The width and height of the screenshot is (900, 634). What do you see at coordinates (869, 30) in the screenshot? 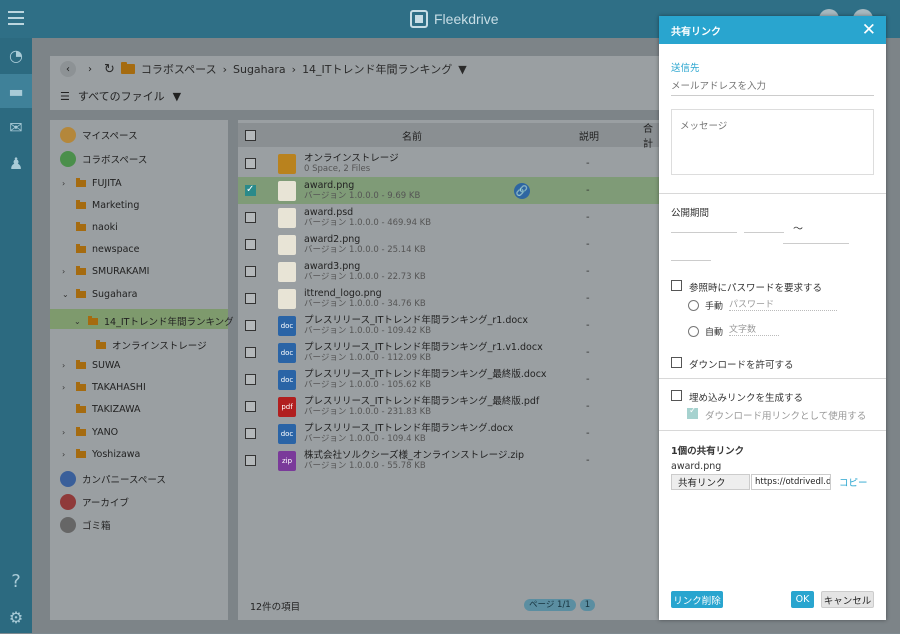
I see `close-icon: ✕` at bounding box center [869, 30].